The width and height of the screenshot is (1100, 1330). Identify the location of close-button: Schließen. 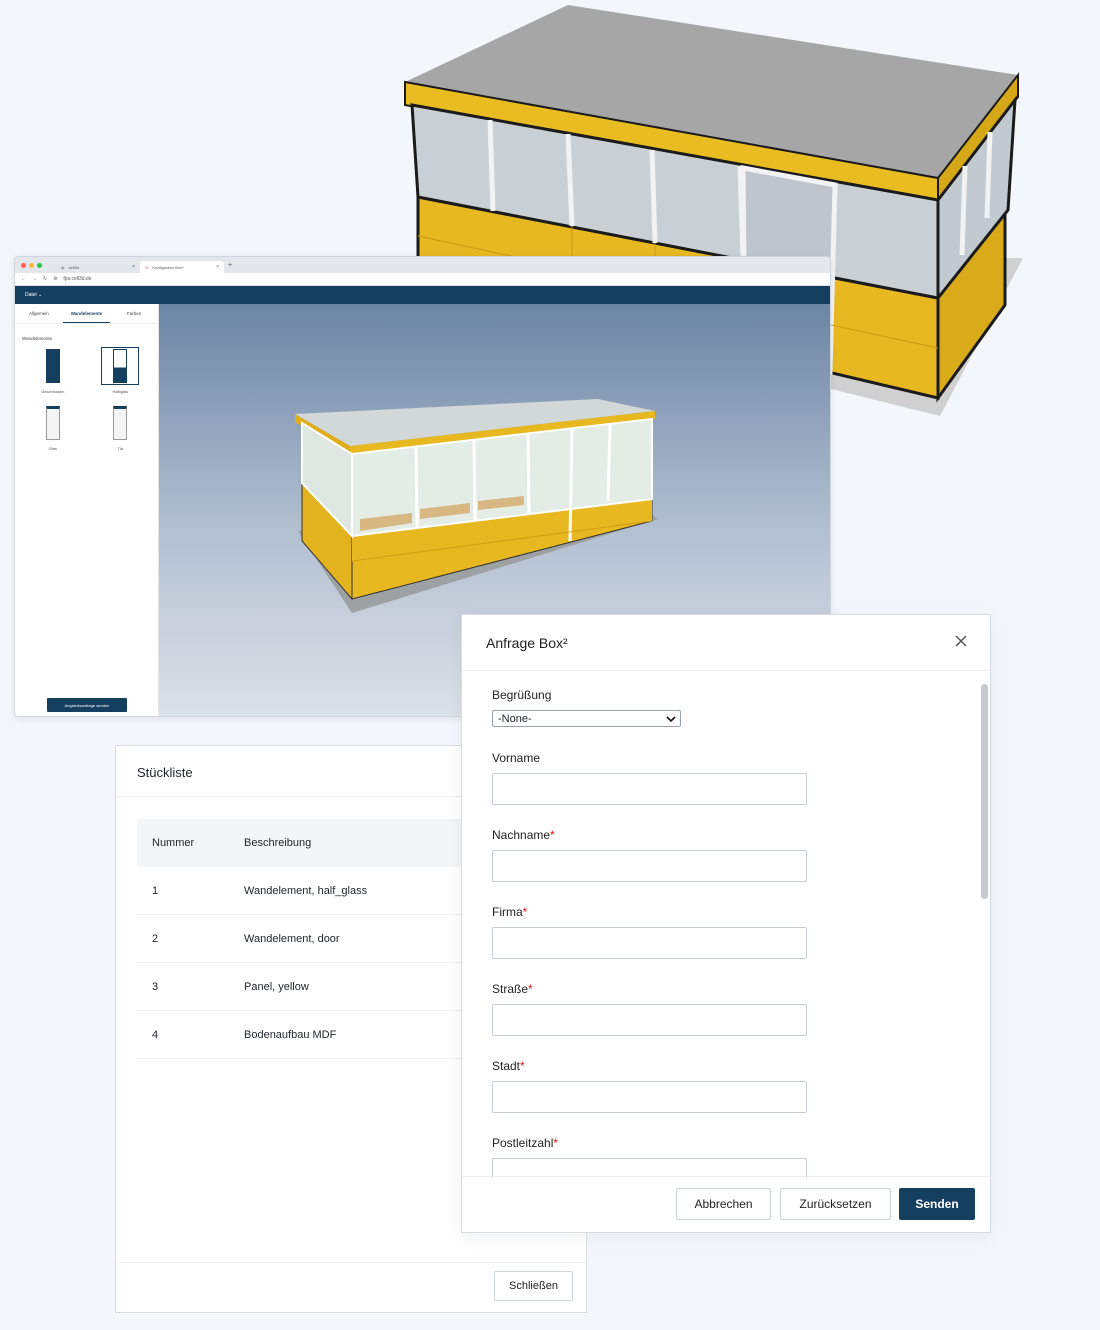
(533, 1286).